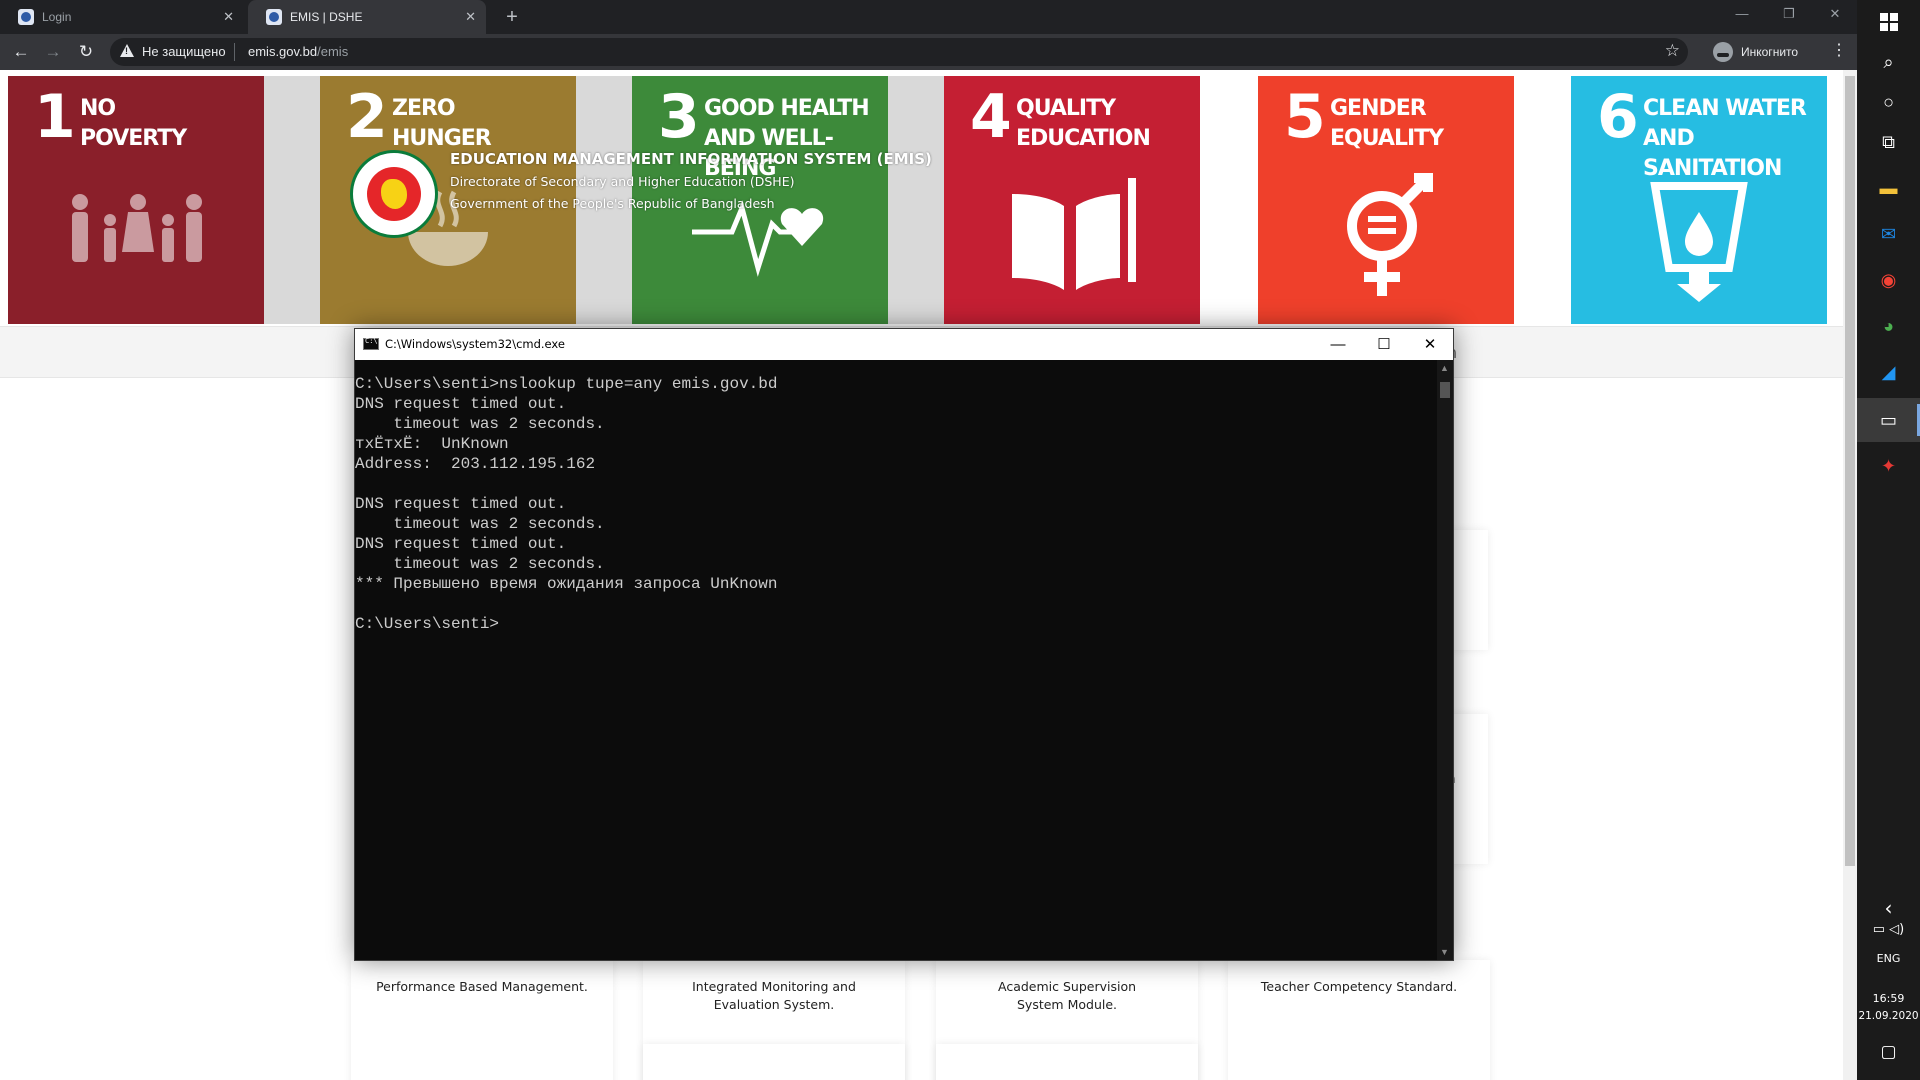  What do you see at coordinates (442, 123) in the screenshot?
I see `sdg-label: Zero Hunger` at bounding box center [442, 123].